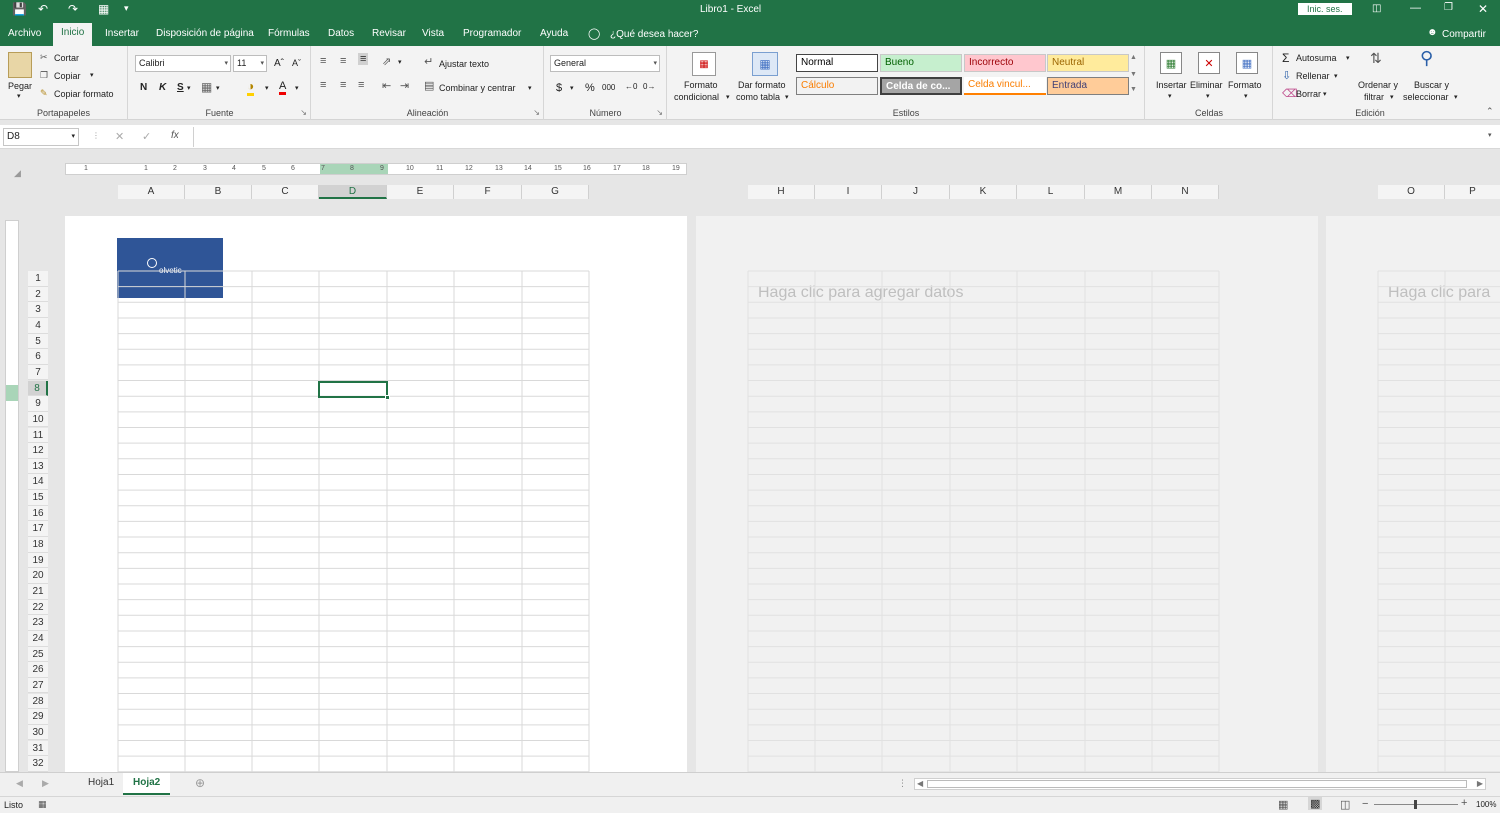 The width and height of the screenshot is (1500, 813). What do you see at coordinates (1206, 85) in the screenshot?
I see `delete-cells-button: Eliminar` at bounding box center [1206, 85].